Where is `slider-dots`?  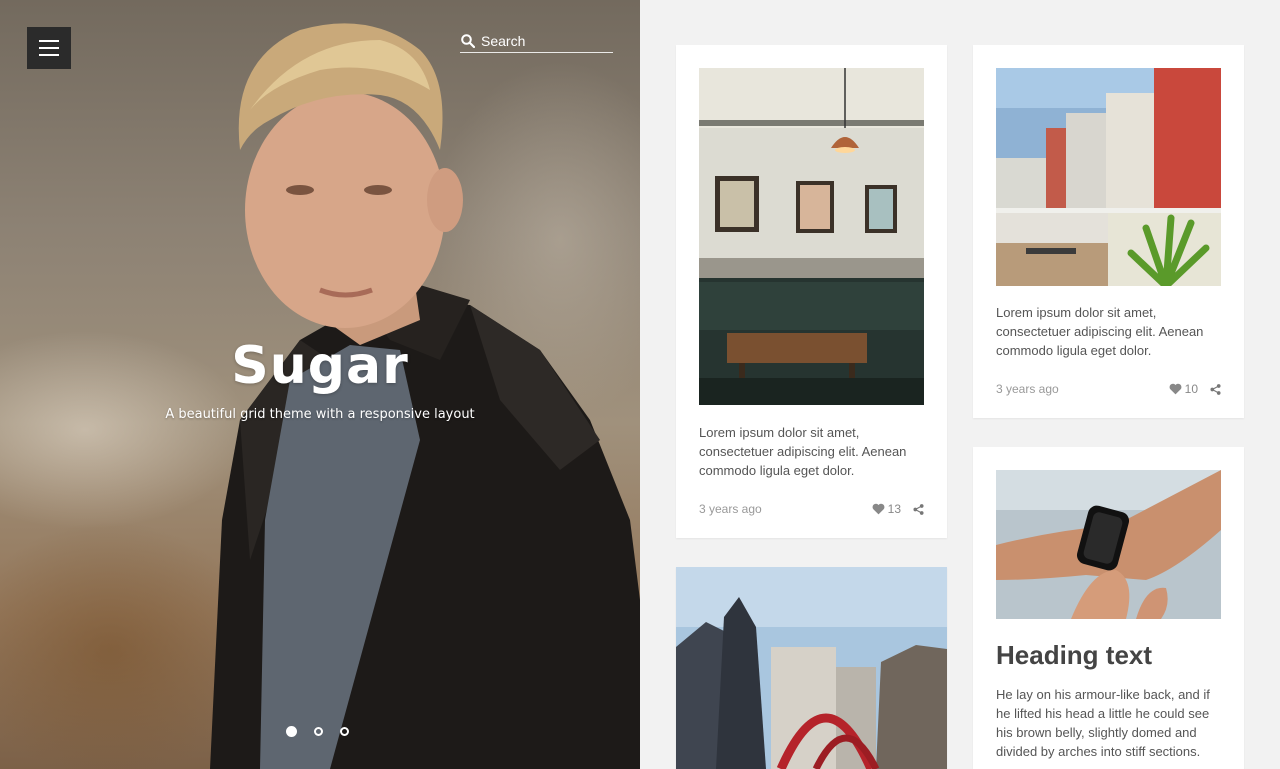
slider-dots is located at coordinates (317, 731).